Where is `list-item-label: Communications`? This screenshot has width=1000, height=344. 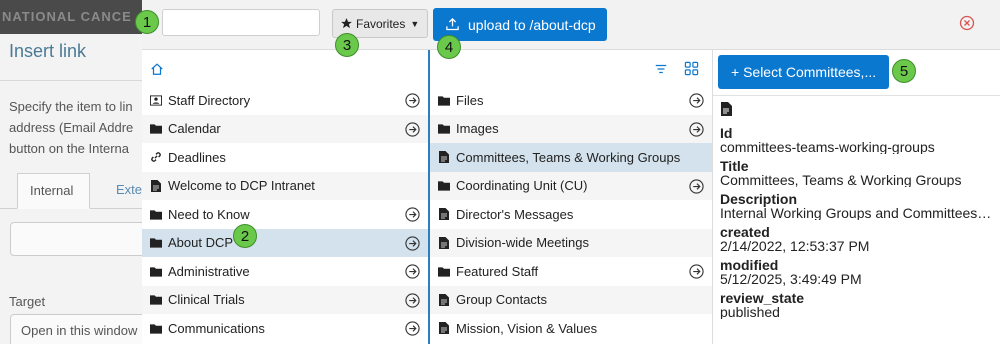 list-item-label: Communications is located at coordinates (216, 328).